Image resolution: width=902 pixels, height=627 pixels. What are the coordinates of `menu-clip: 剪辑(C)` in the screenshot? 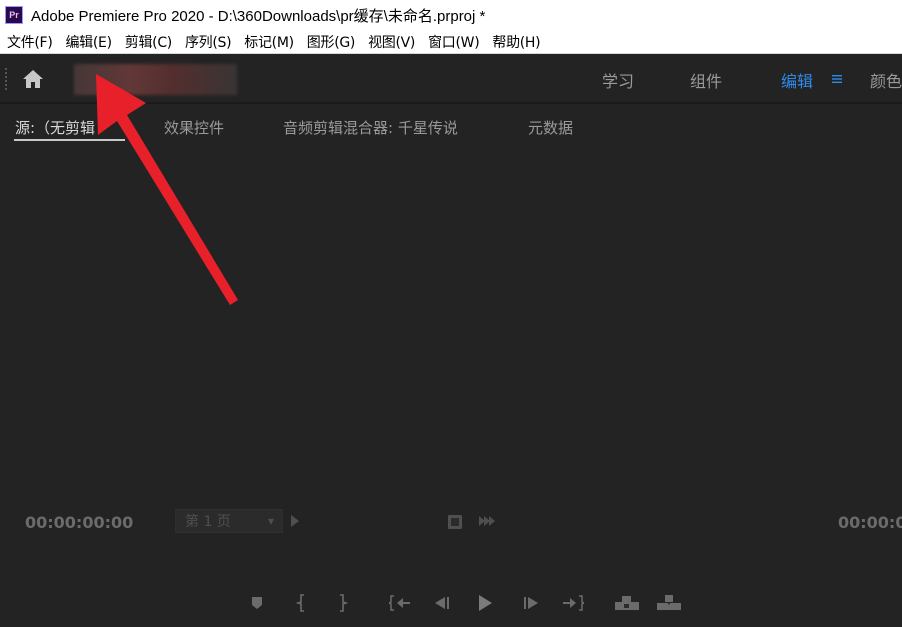 It's located at (148, 42).